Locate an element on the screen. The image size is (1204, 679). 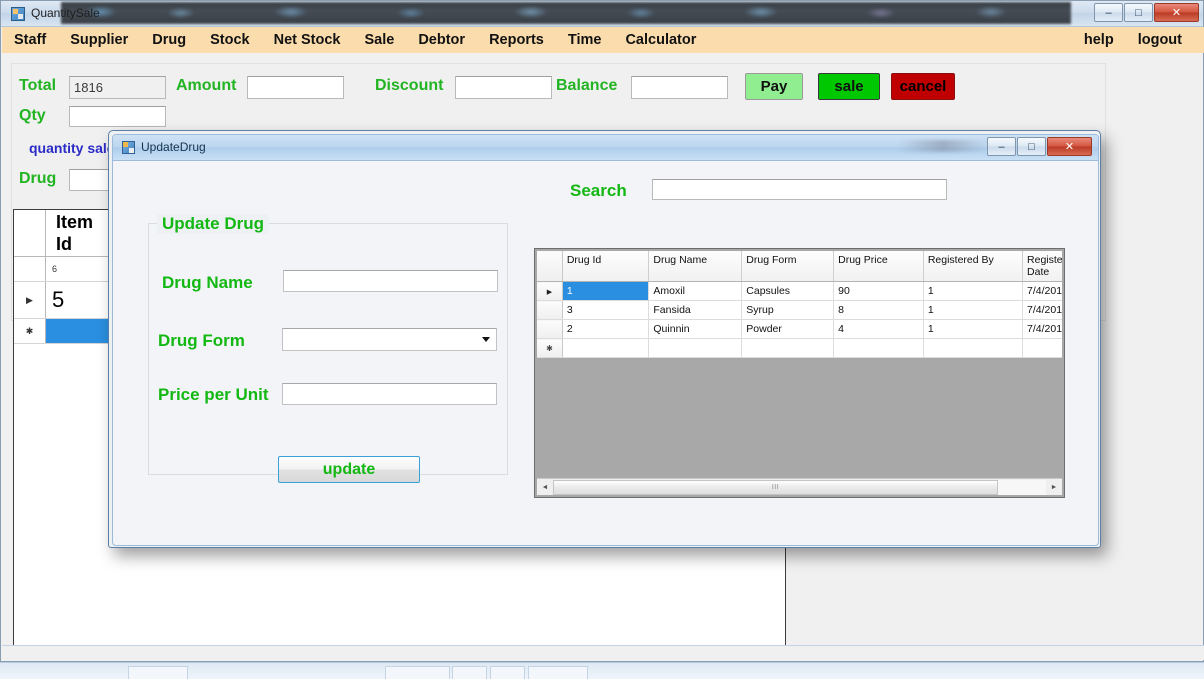
grid-horizontal-scrollbar: ◄ III ► is located at coordinates (799, 486).